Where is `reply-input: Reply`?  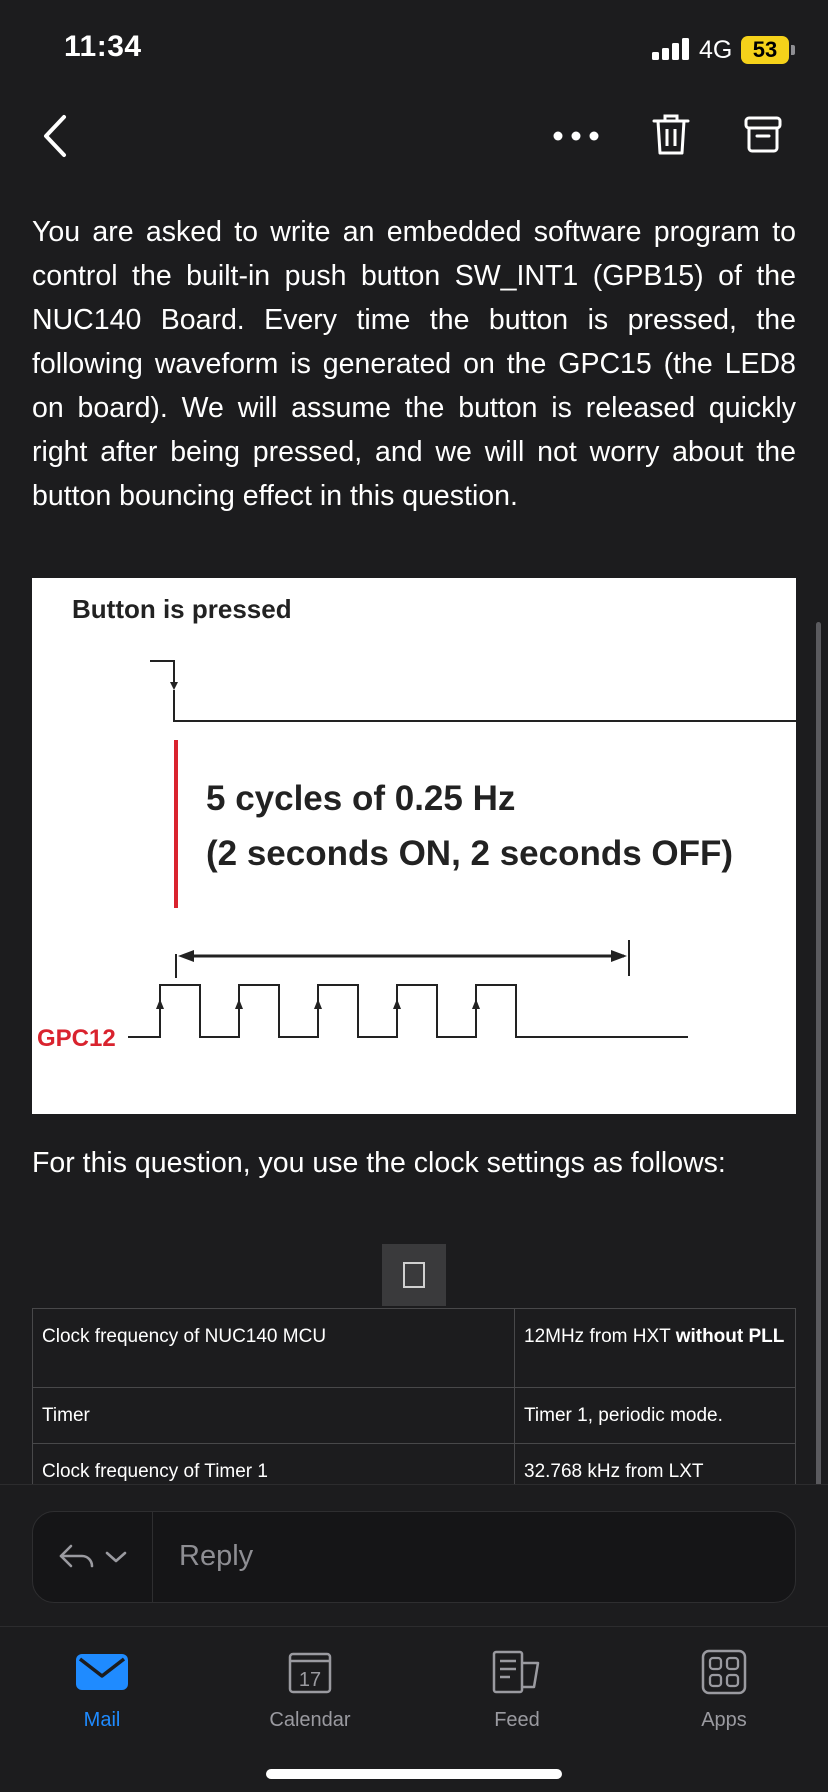
reply-input: Reply is located at coordinates (414, 1557).